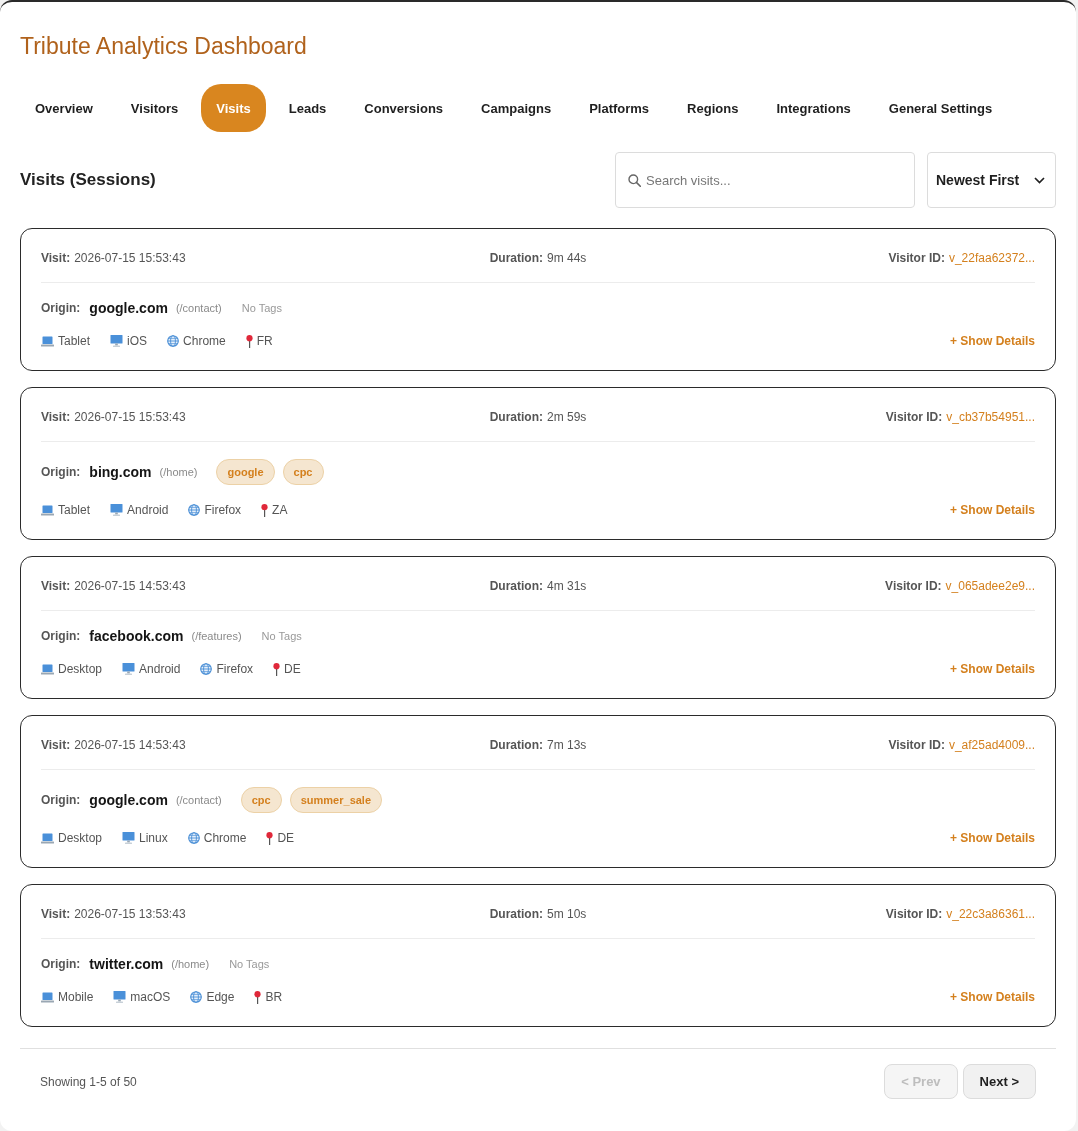 Image resolution: width=1078 pixels, height=1131 pixels. Describe the element at coordinates (634, 180) in the screenshot. I see `search-icon` at that location.